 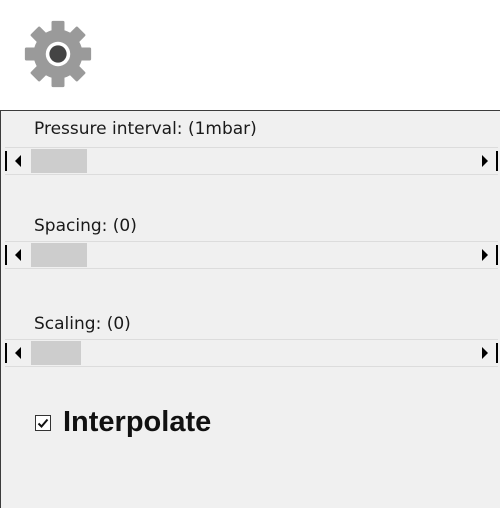 I want to click on spacing-label: Spacing: (0), so click(x=85, y=226).